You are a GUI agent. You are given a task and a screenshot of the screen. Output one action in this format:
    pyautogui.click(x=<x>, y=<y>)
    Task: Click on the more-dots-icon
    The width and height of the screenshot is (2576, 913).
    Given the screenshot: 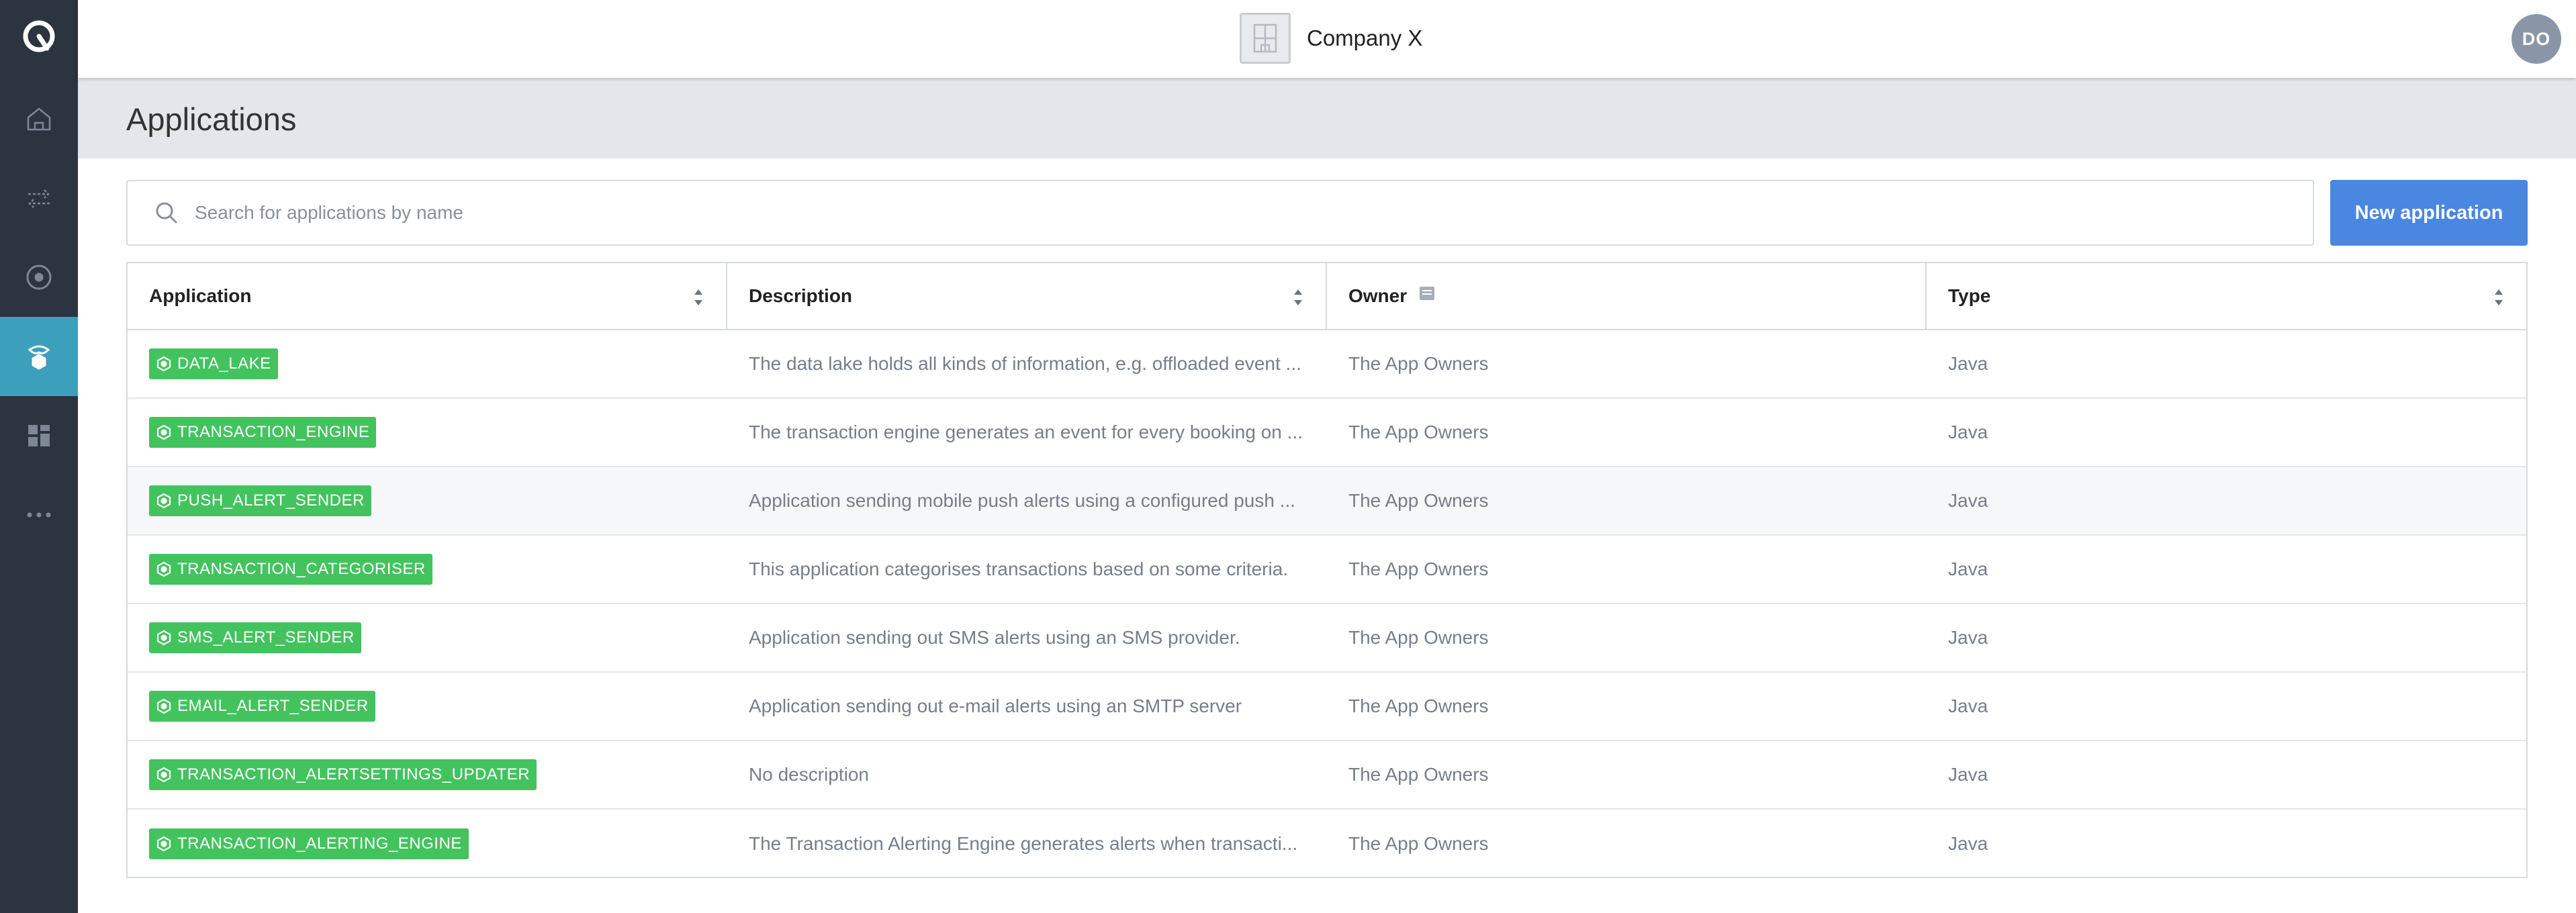 What is the action you would take?
    pyautogui.click(x=39, y=515)
    